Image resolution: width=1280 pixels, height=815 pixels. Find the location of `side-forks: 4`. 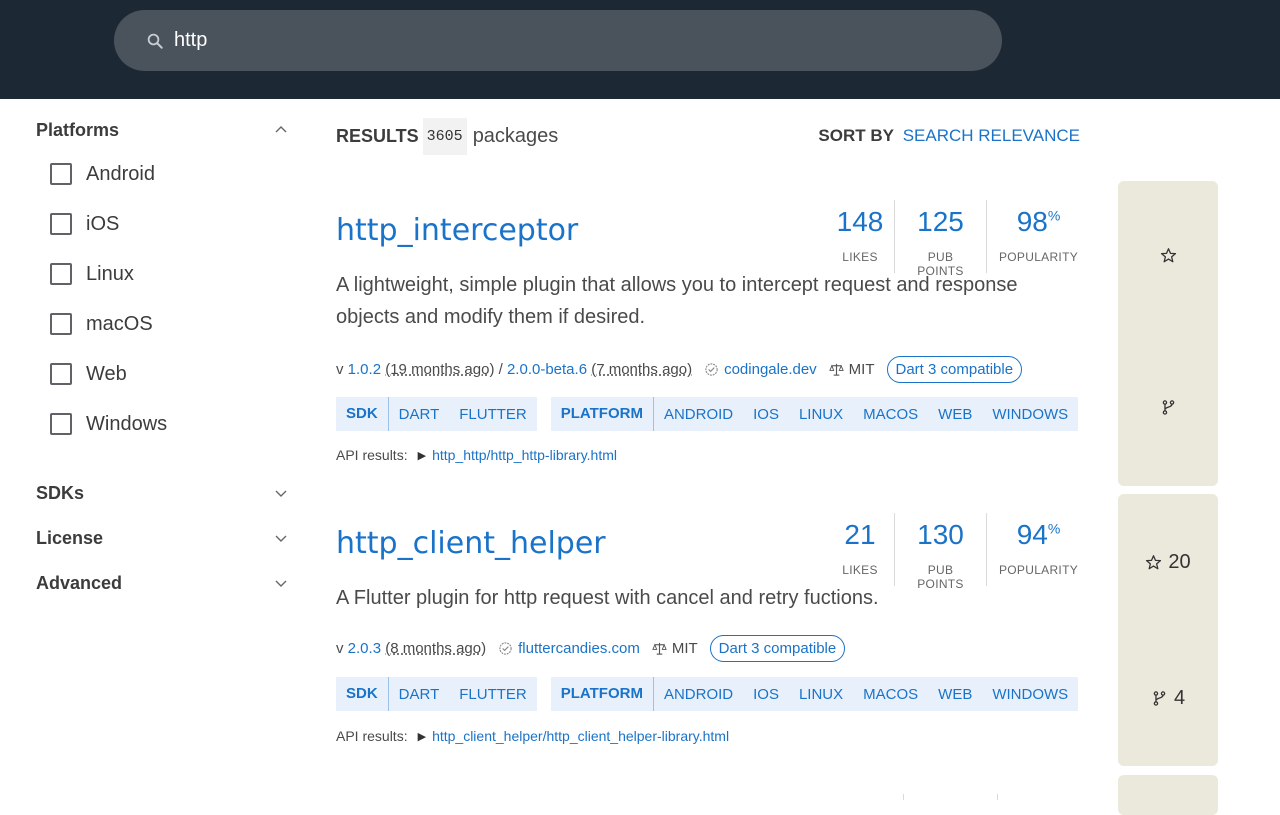

side-forks: 4 is located at coordinates (1168, 698).